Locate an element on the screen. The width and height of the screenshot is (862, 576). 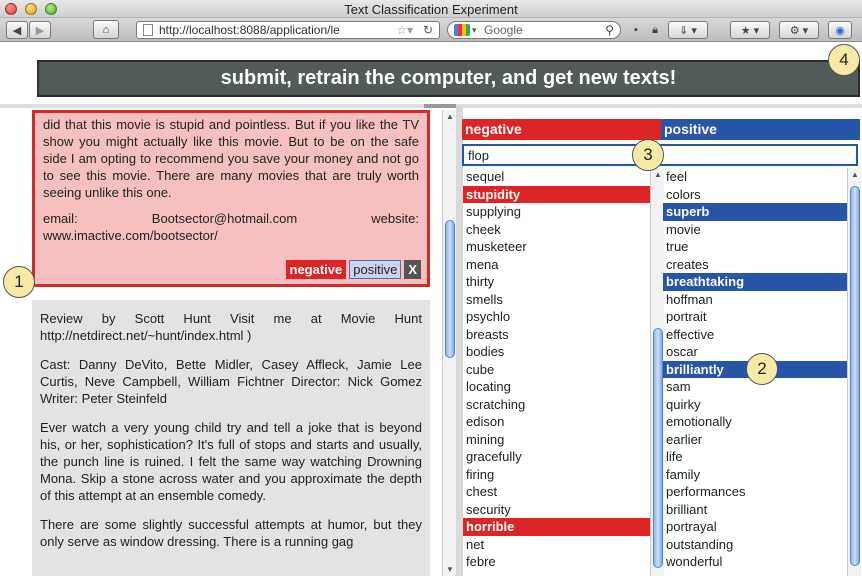
word-item: net is located at coordinates (556, 545).